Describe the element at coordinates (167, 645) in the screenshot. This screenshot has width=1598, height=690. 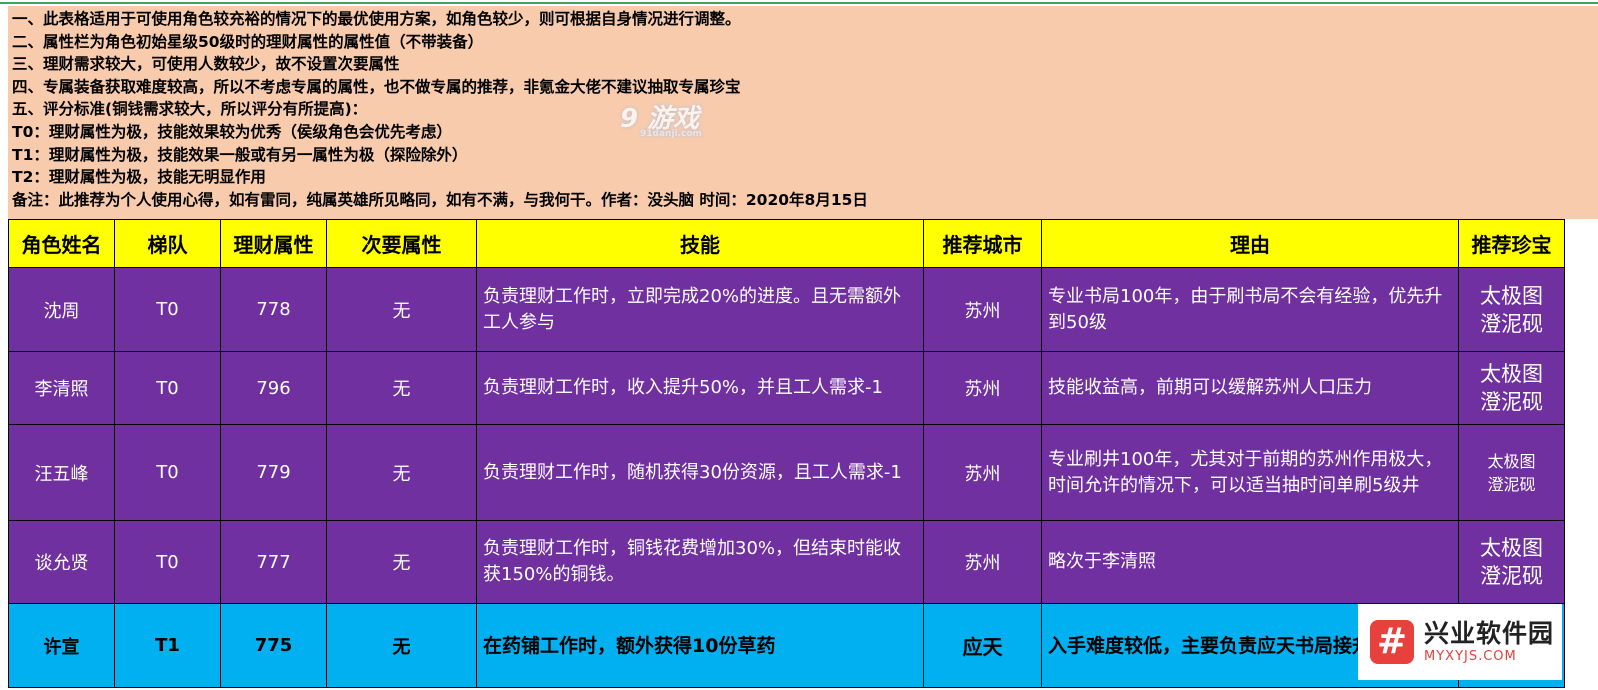
I see `cell-tier: T1` at that location.